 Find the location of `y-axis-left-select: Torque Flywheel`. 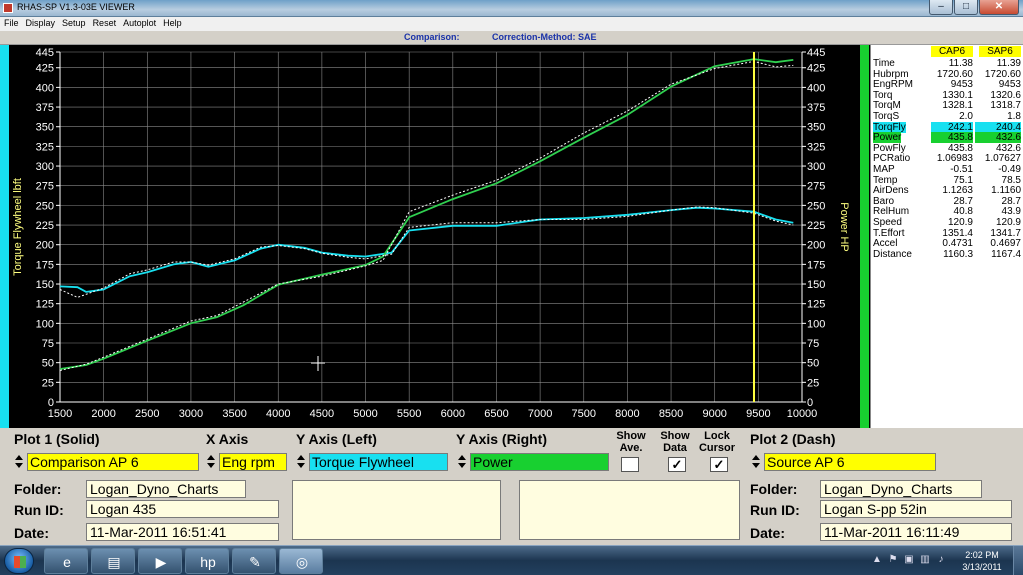

y-axis-left-select: Torque Flywheel is located at coordinates (378, 462).